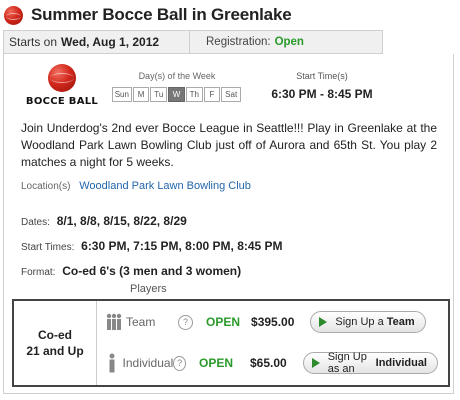 This screenshot has width=460, height=400. I want to click on dates-value: 8/1, 8/8, 8/15, 8/22, 8/29, so click(121, 221).